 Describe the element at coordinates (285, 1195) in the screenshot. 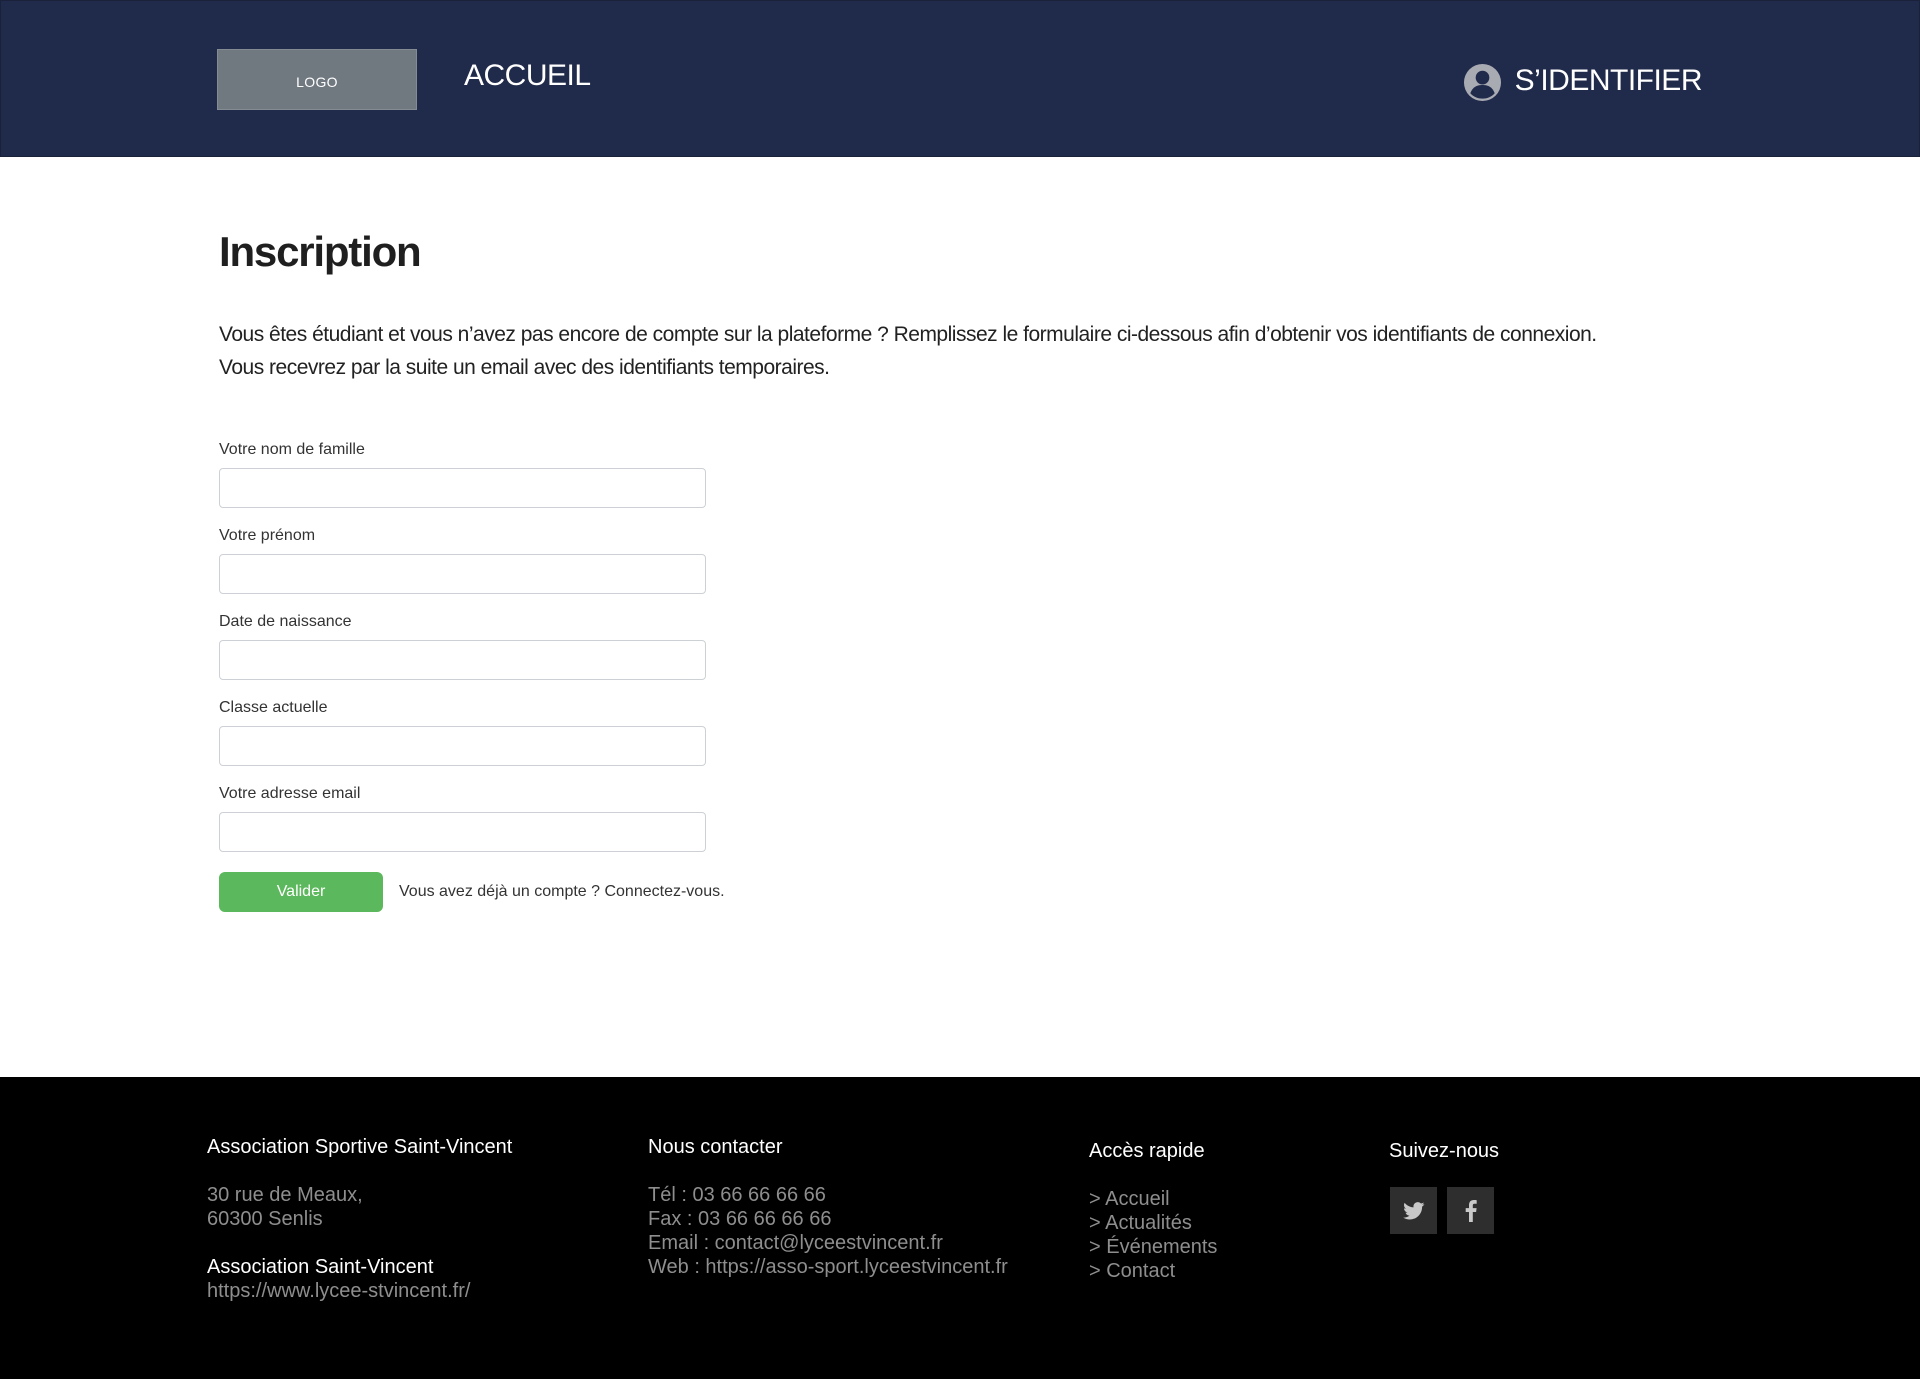

I see `footer-address-line-1: 30 rue de Meaux,` at that location.